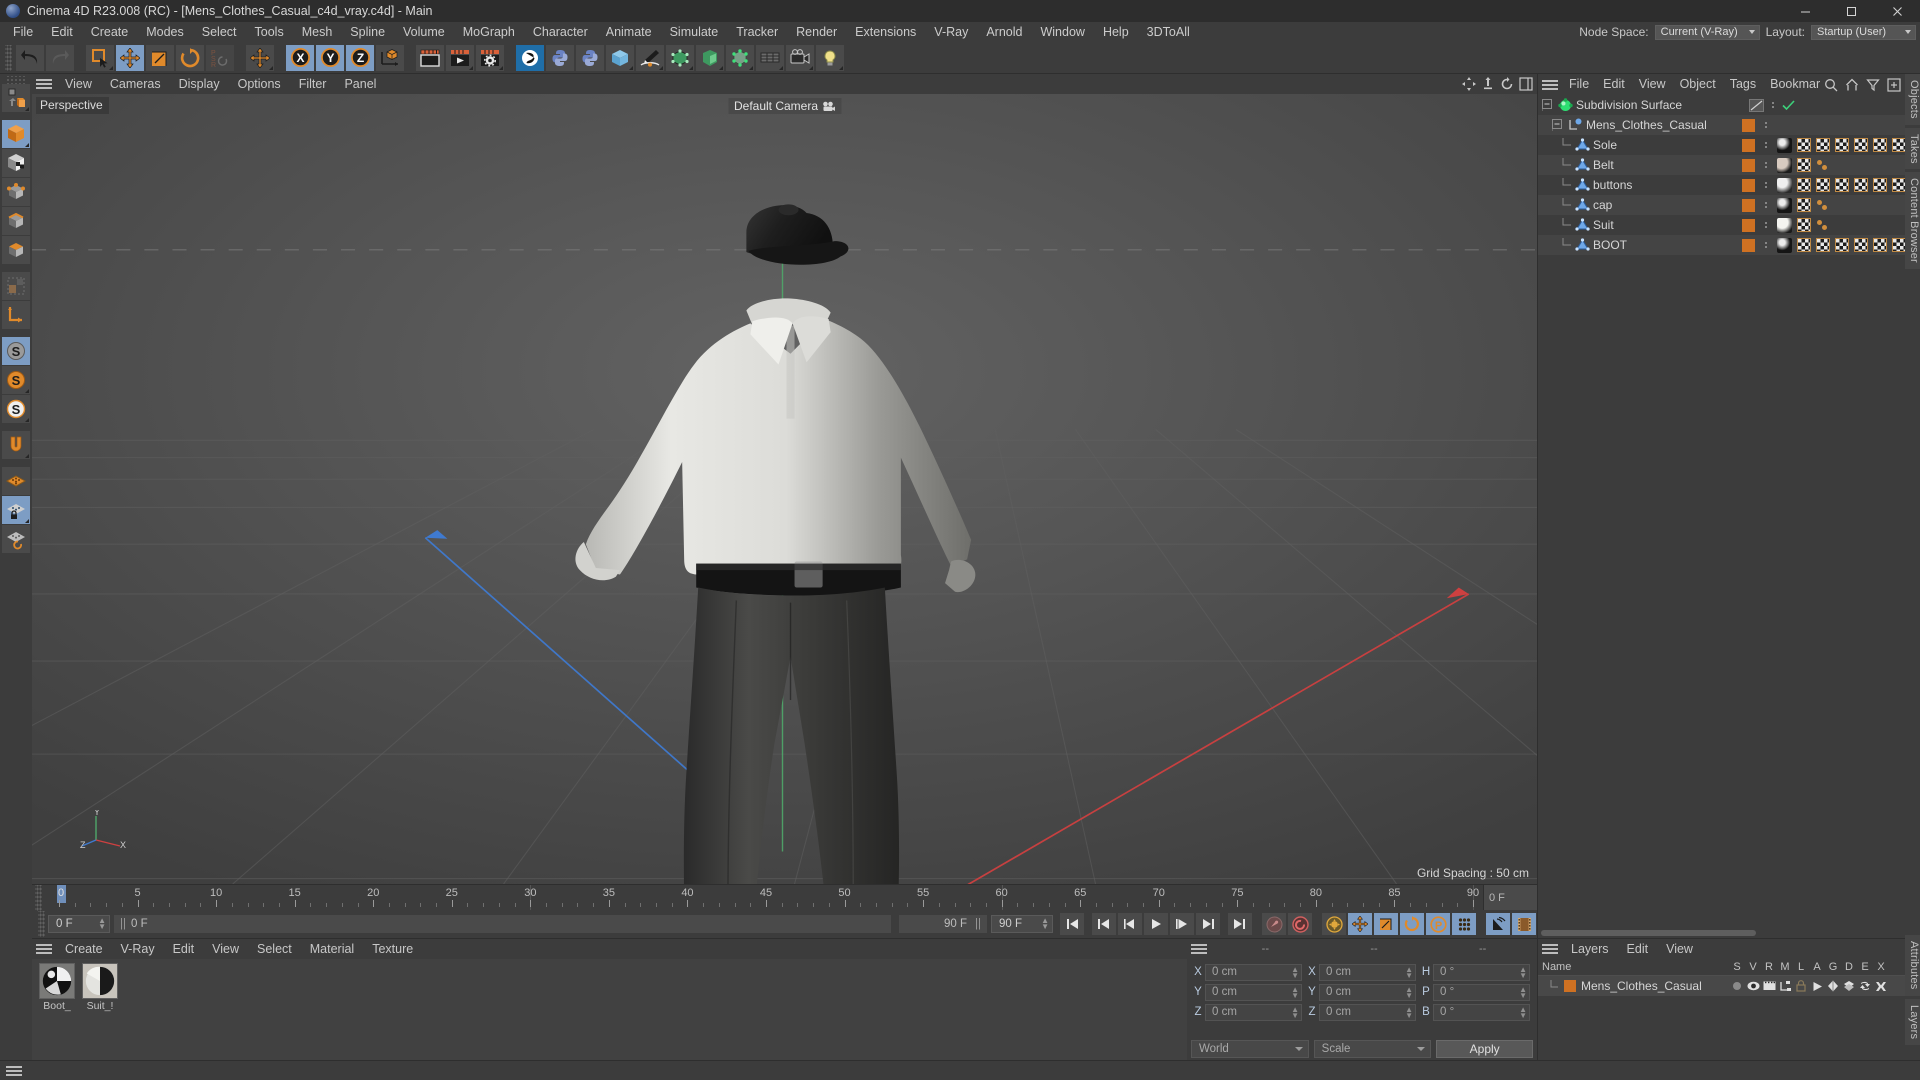 The image size is (1920, 1080). I want to click on menu-spline: Spline, so click(367, 32).